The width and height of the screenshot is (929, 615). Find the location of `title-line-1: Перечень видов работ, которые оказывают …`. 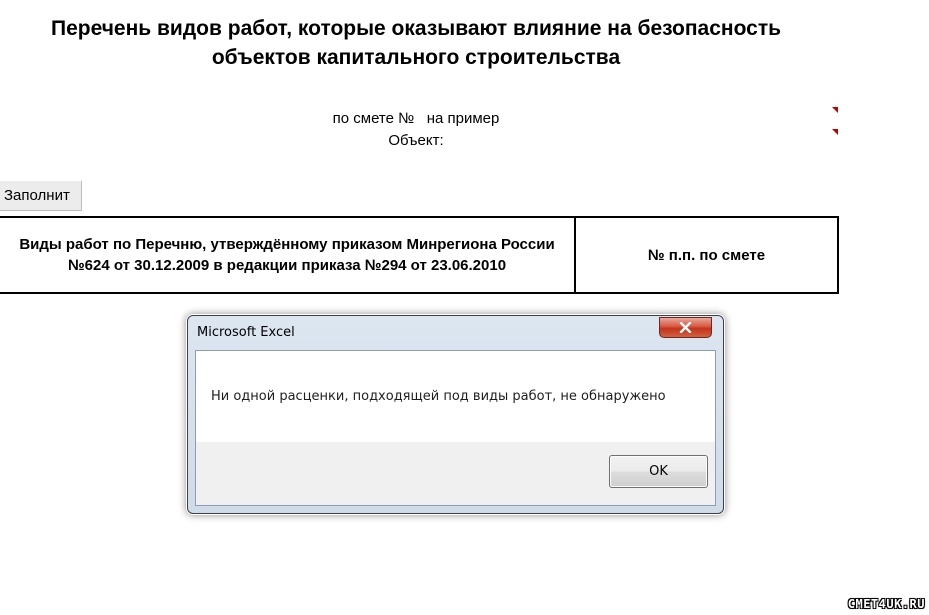

title-line-1: Перечень видов работ, которые оказывают … is located at coordinates (416, 28).